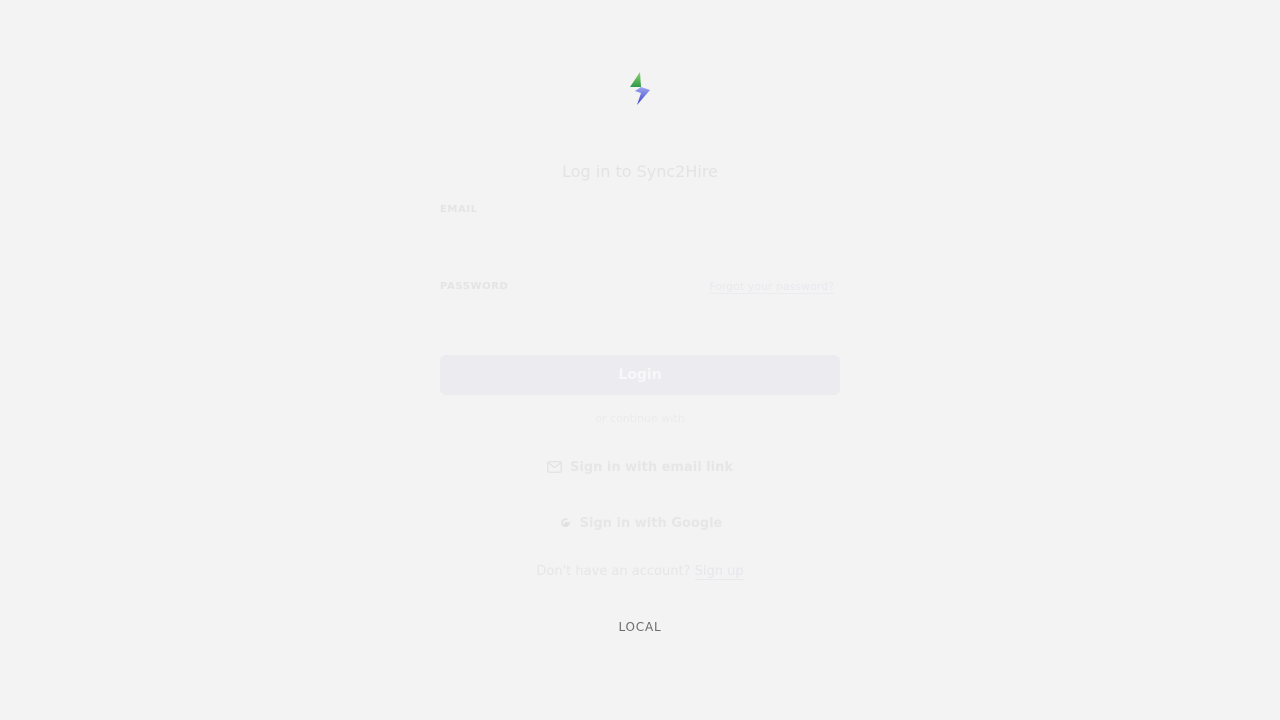 Image resolution: width=1280 pixels, height=720 pixels. Describe the element at coordinates (640, 627) in the screenshot. I see `environment-label: LOCAL` at that location.